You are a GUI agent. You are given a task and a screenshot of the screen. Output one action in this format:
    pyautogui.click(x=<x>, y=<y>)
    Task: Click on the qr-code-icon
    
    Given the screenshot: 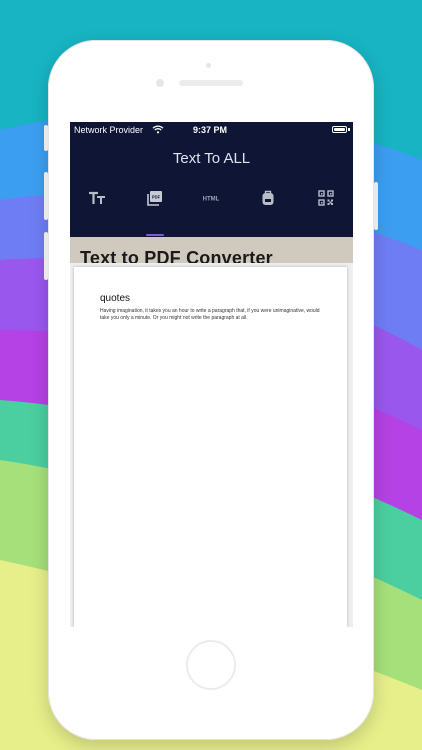 What is the action you would take?
    pyautogui.click(x=326, y=198)
    